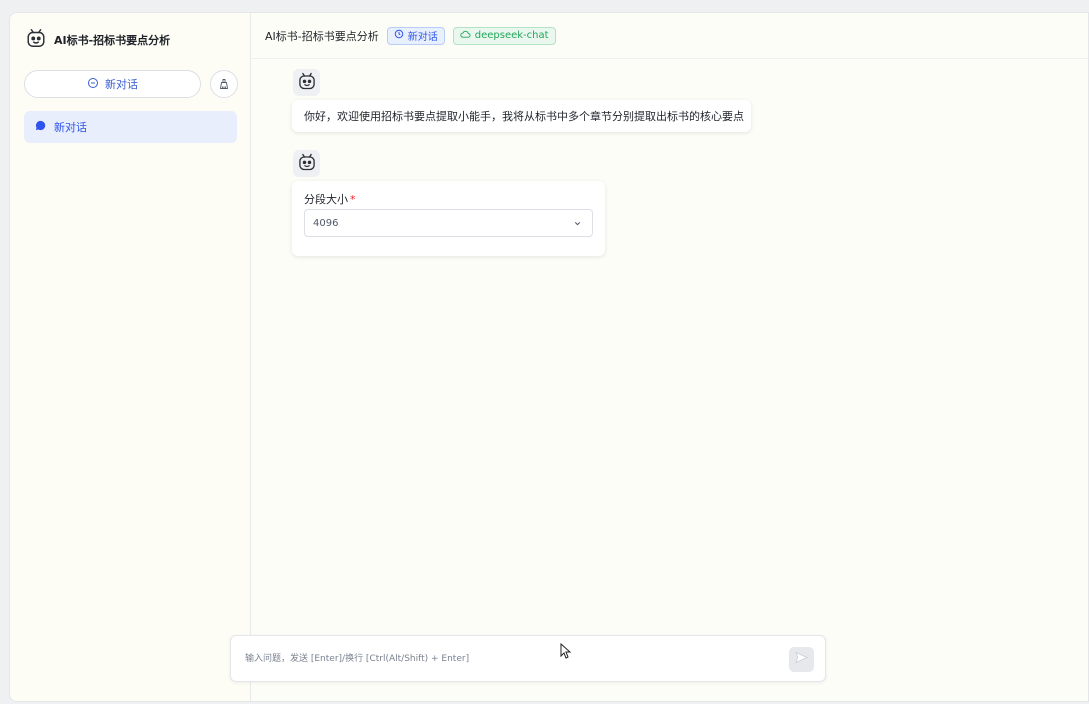 The height and width of the screenshot is (704, 1089). I want to click on message-input, so click(505, 659).